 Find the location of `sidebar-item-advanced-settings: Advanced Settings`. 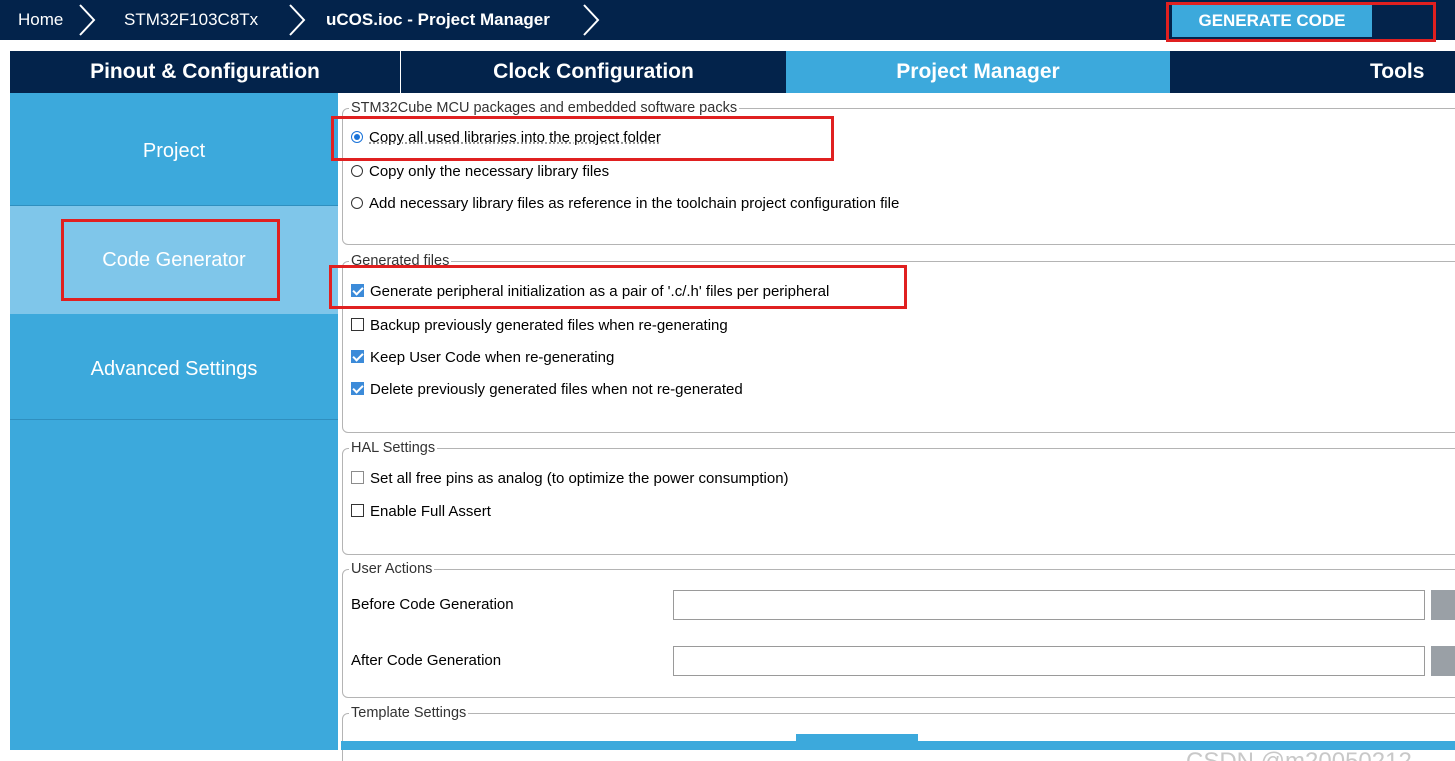

sidebar-item-advanced-settings: Advanced Settings is located at coordinates (174, 369).